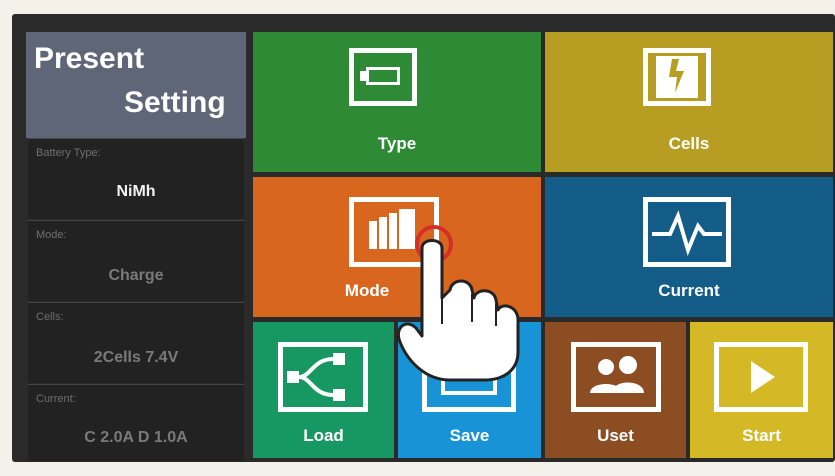 The height and width of the screenshot is (476, 835). Describe the element at coordinates (761, 377) in the screenshot. I see `play-icon` at that location.